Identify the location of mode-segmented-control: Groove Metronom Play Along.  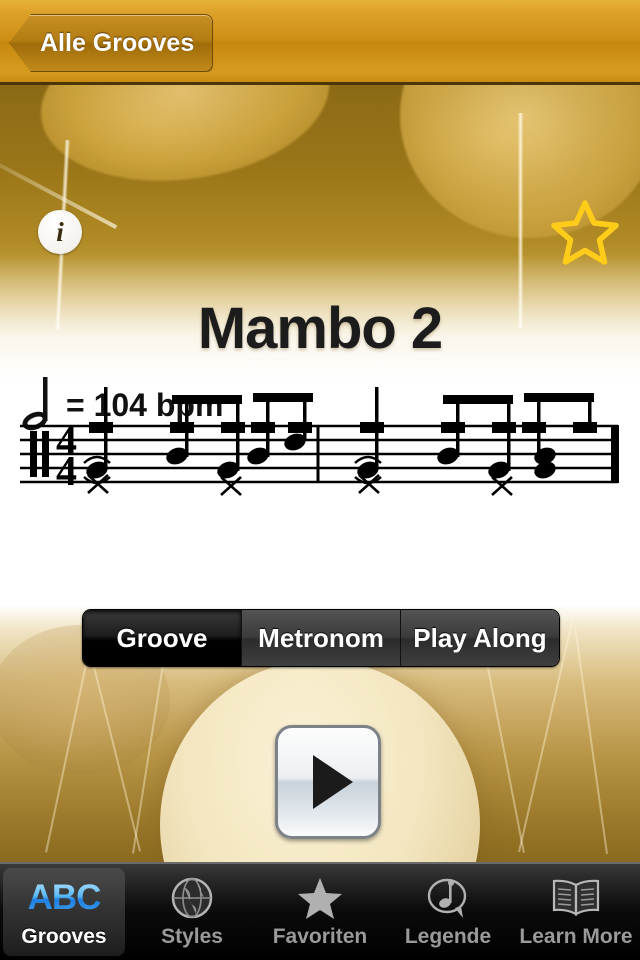
(321, 638).